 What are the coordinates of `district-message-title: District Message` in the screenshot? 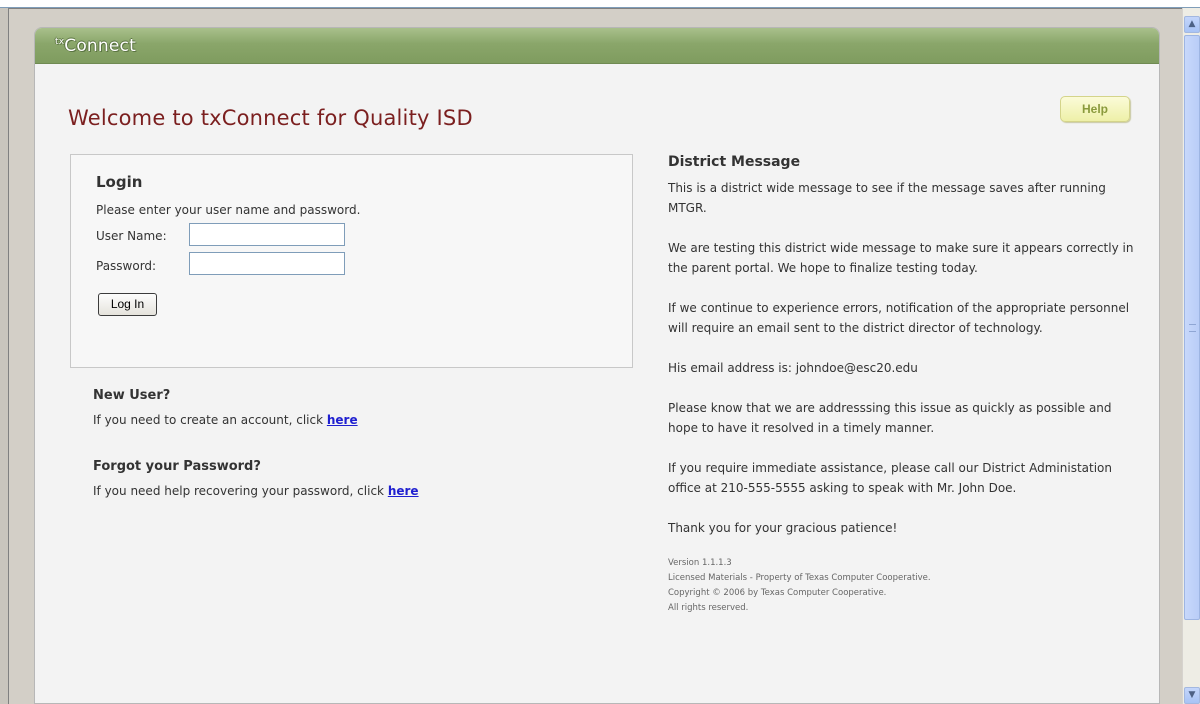 It's located at (734, 162).